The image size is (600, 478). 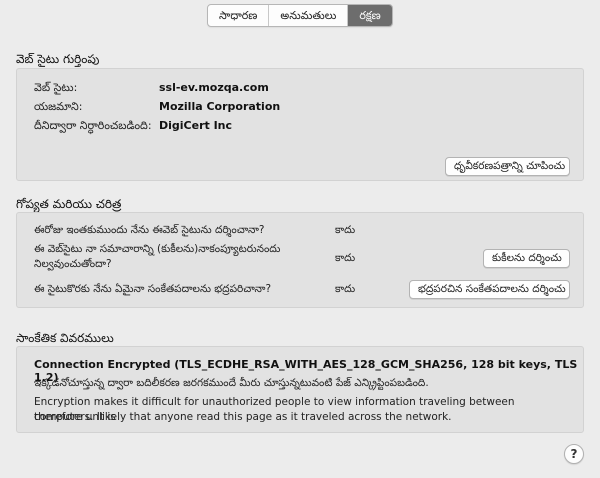 What do you see at coordinates (370, 15) in the screenshot?
I see `tab-security: రక్షణ` at bounding box center [370, 15].